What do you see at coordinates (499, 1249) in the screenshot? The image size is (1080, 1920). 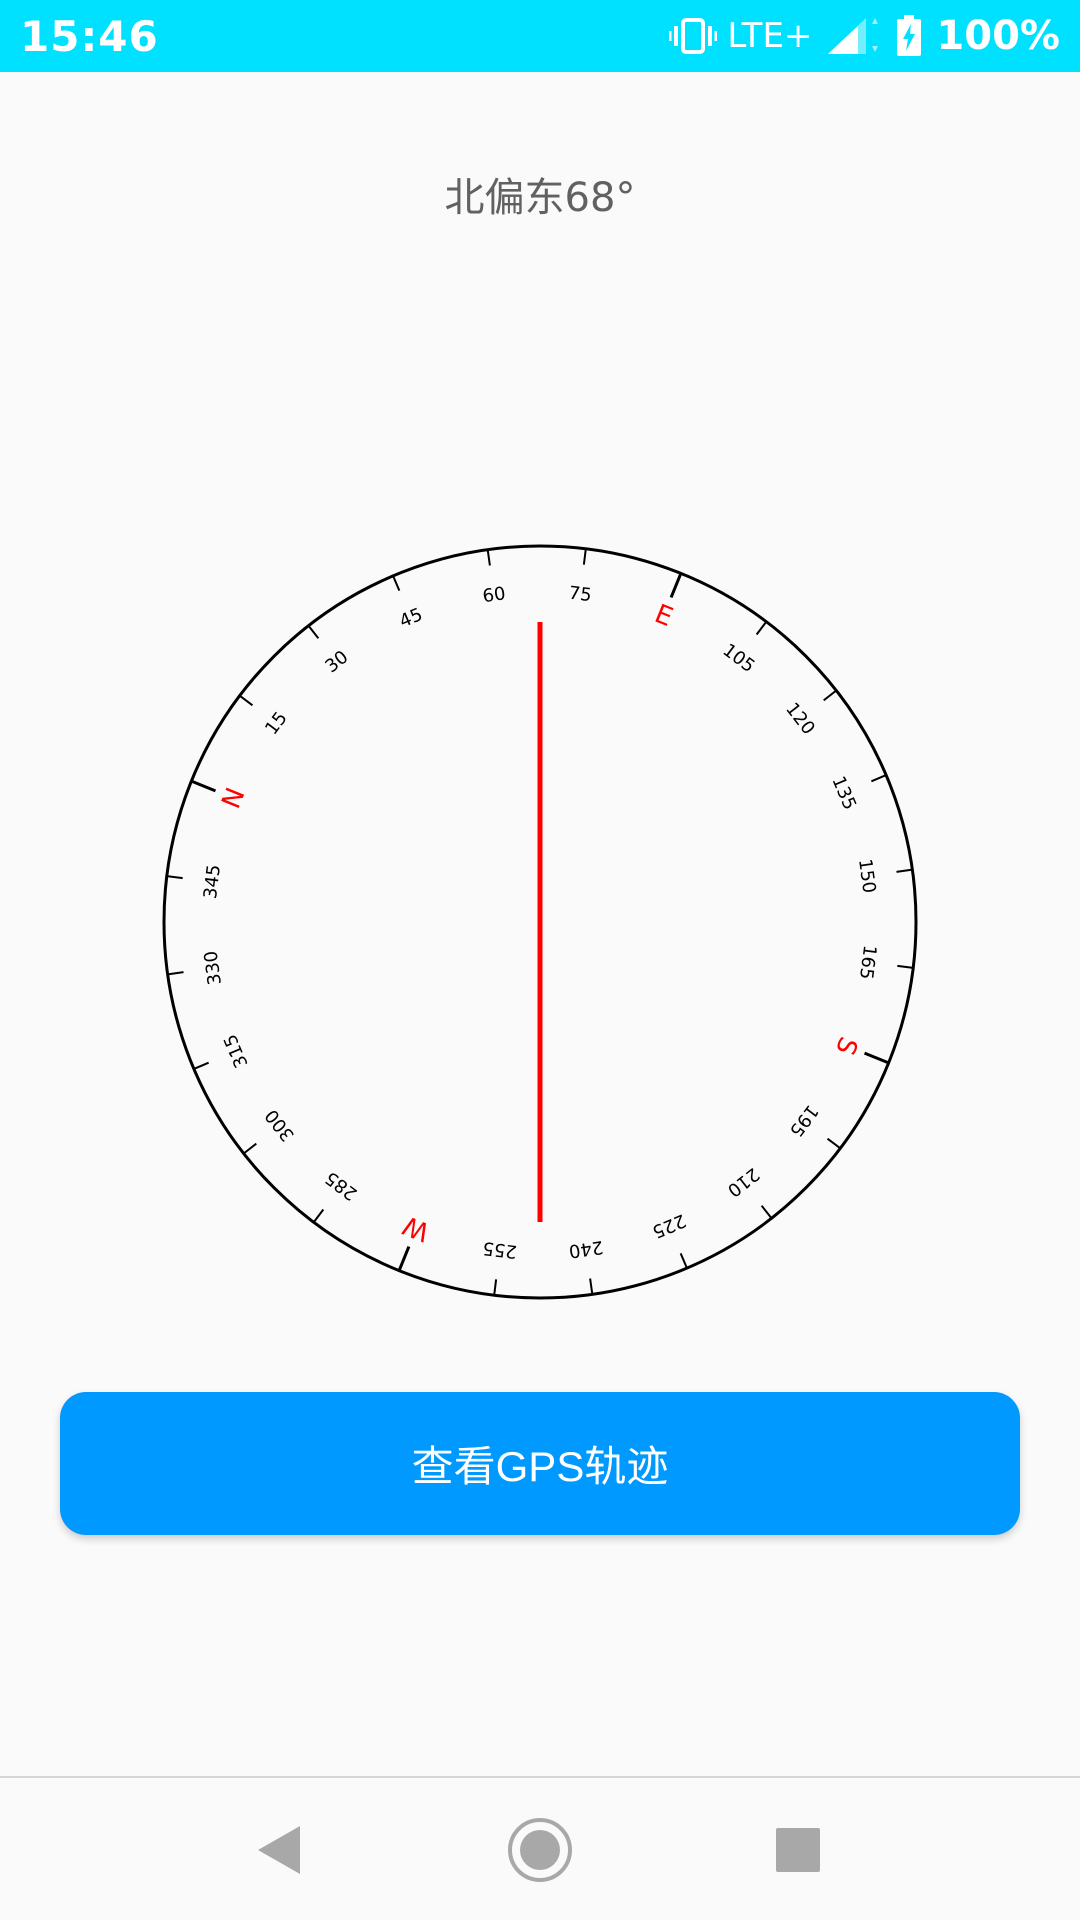 I see `compass-degree-label: 255` at bounding box center [499, 1249].